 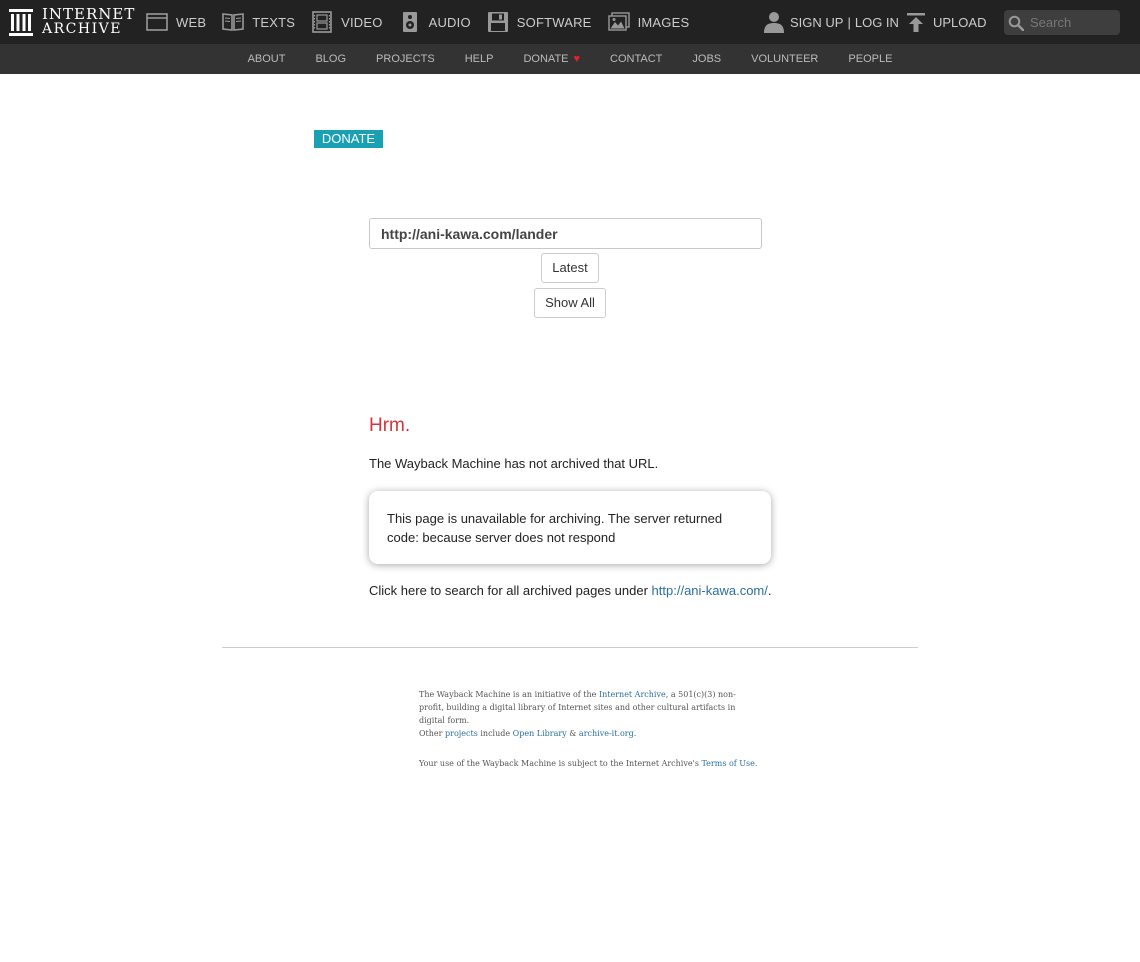 I want to click on terms-of-use-link: Terms of Use, so click(x=727, y=763).